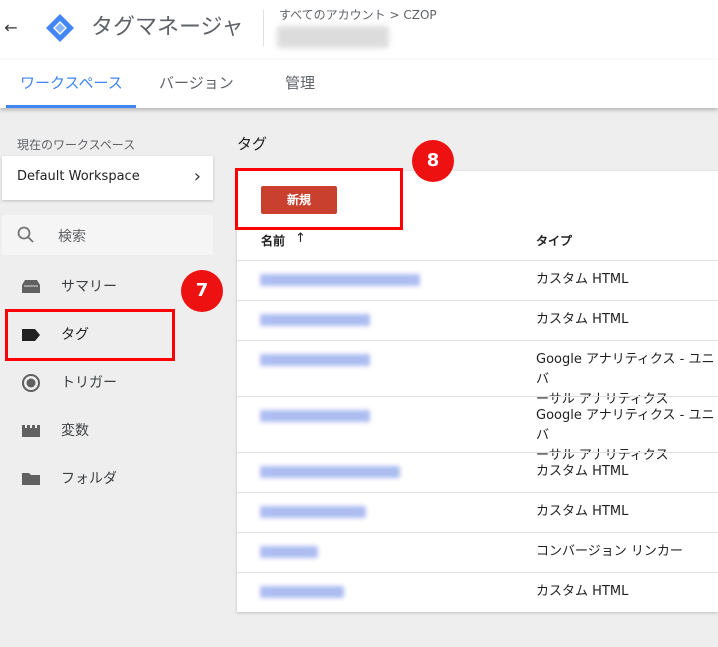 The width and height of the screenshot is (718, 647). I want to click on workspace-selector: Default Workspace ›, so click(107, 178).